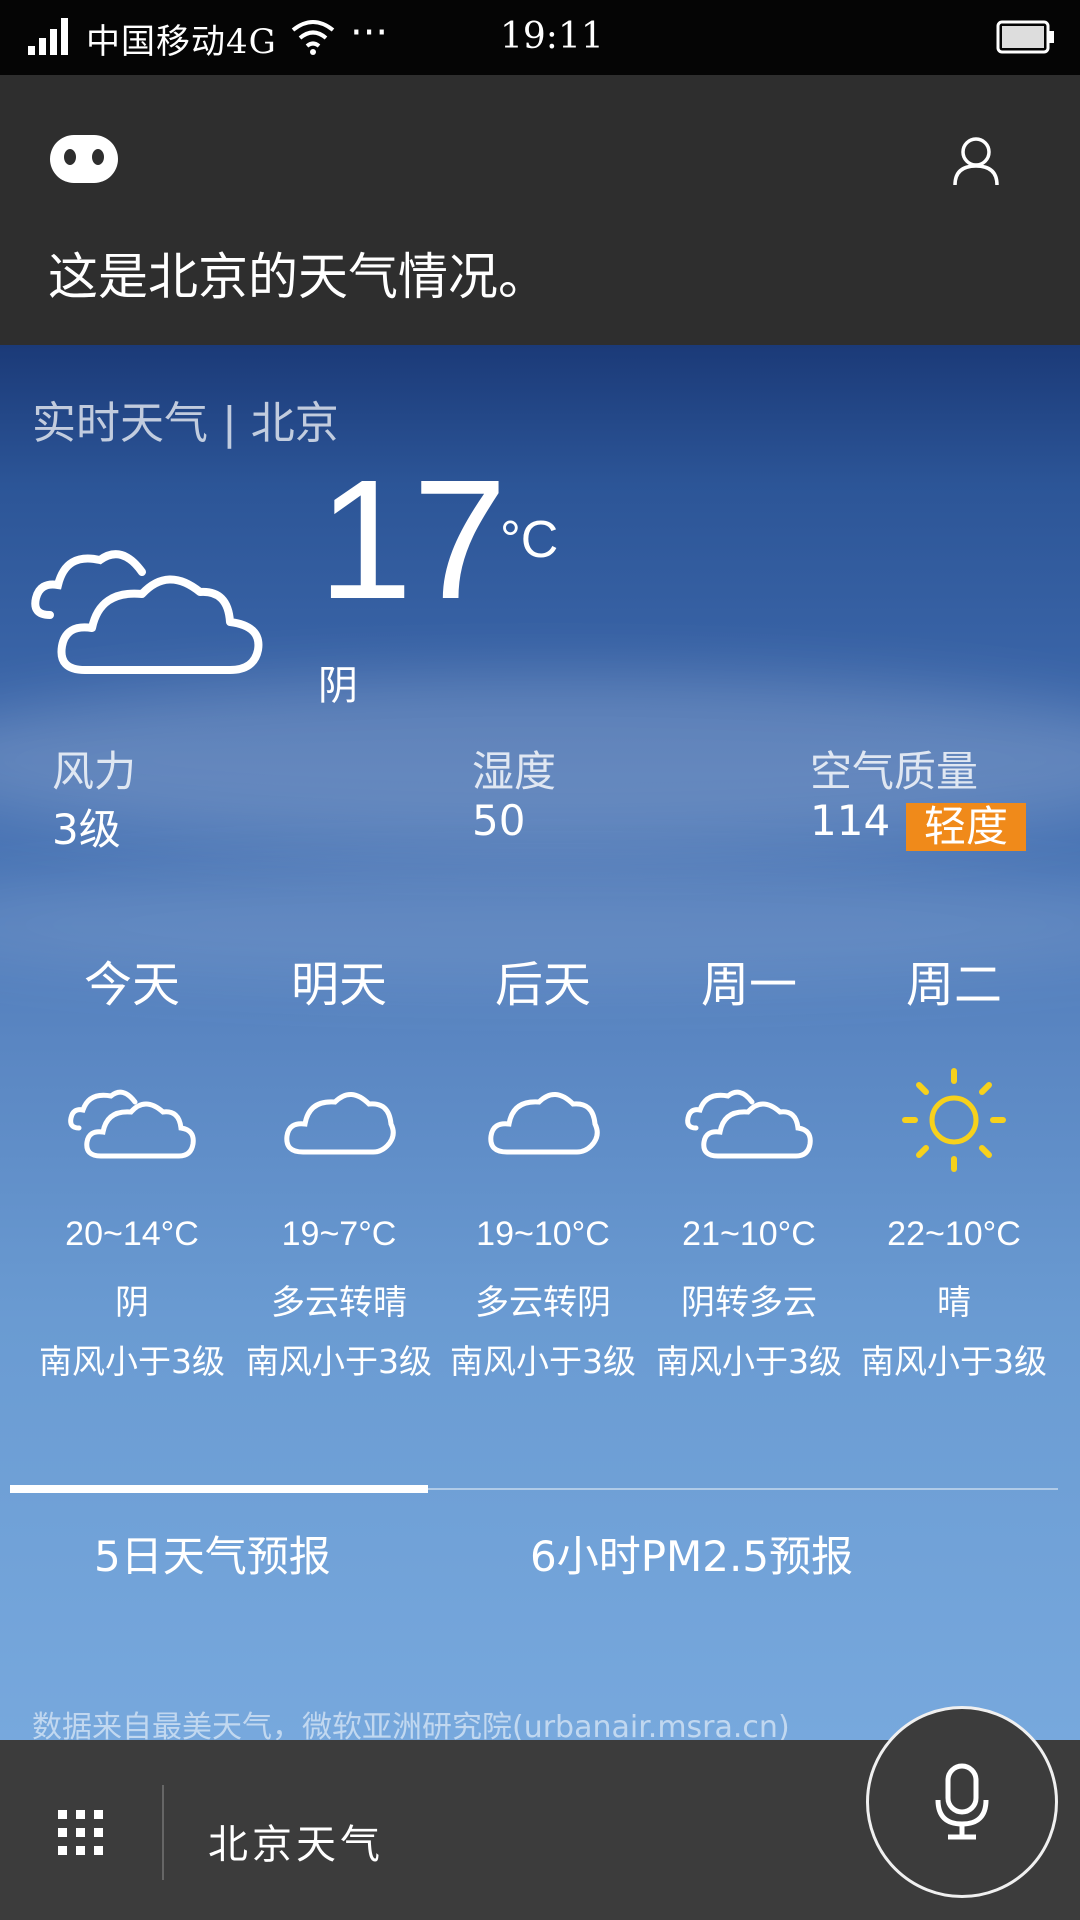 The width and height of the screenshot is (1080, 1920). I want to click on aqi-label: 空气质量, so click(894, 771).